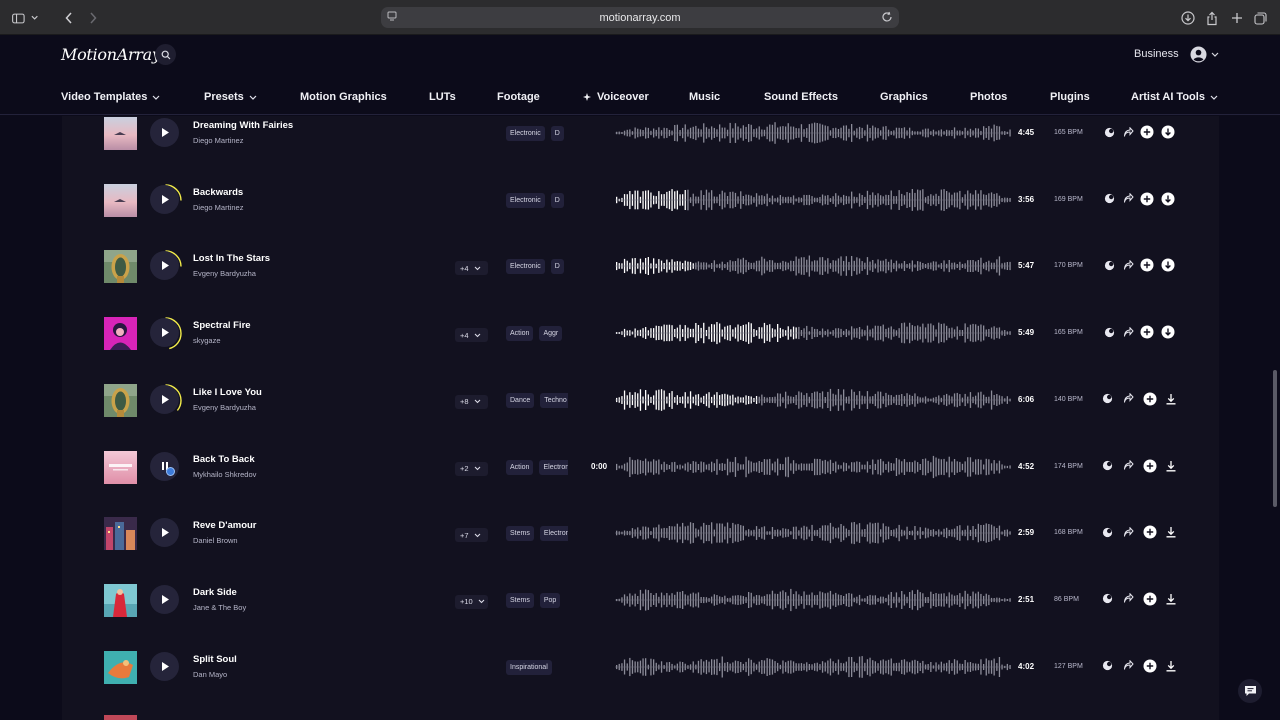 Image resolution: width=1280 pixels, height=720 pixels. What do you see at coordinates (25, 18) in the screenshot?
I see `sidebar-toggle-button` at bounding box center [25, 18].